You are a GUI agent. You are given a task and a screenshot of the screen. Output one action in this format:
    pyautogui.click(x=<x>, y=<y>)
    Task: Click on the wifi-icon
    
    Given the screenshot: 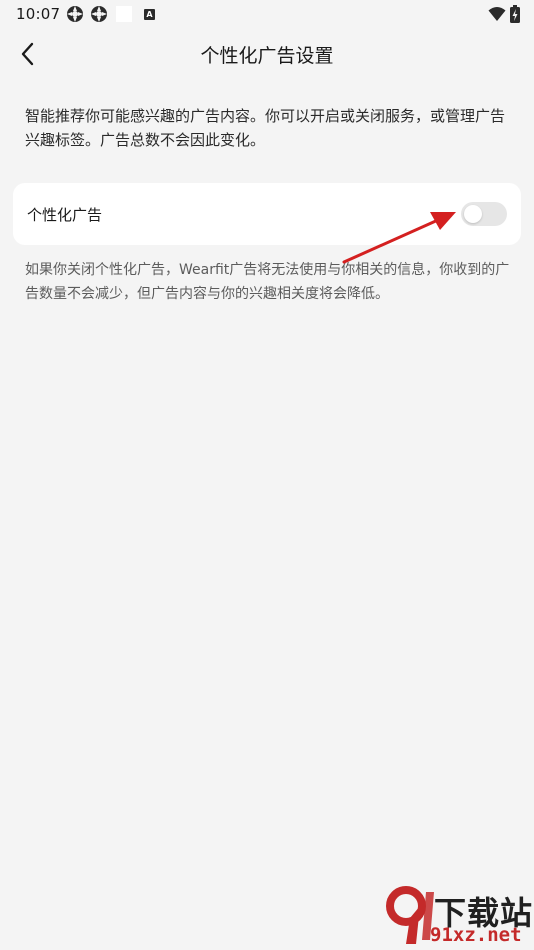 What is the action you would take?
    pyautogui.click(x=497, y=14)
    